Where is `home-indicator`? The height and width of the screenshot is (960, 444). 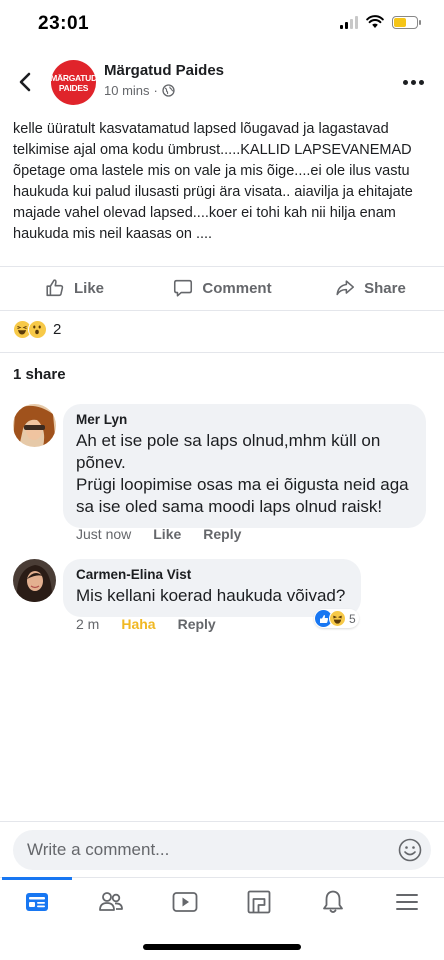
home-indicator is located at coordinates (222, 947).